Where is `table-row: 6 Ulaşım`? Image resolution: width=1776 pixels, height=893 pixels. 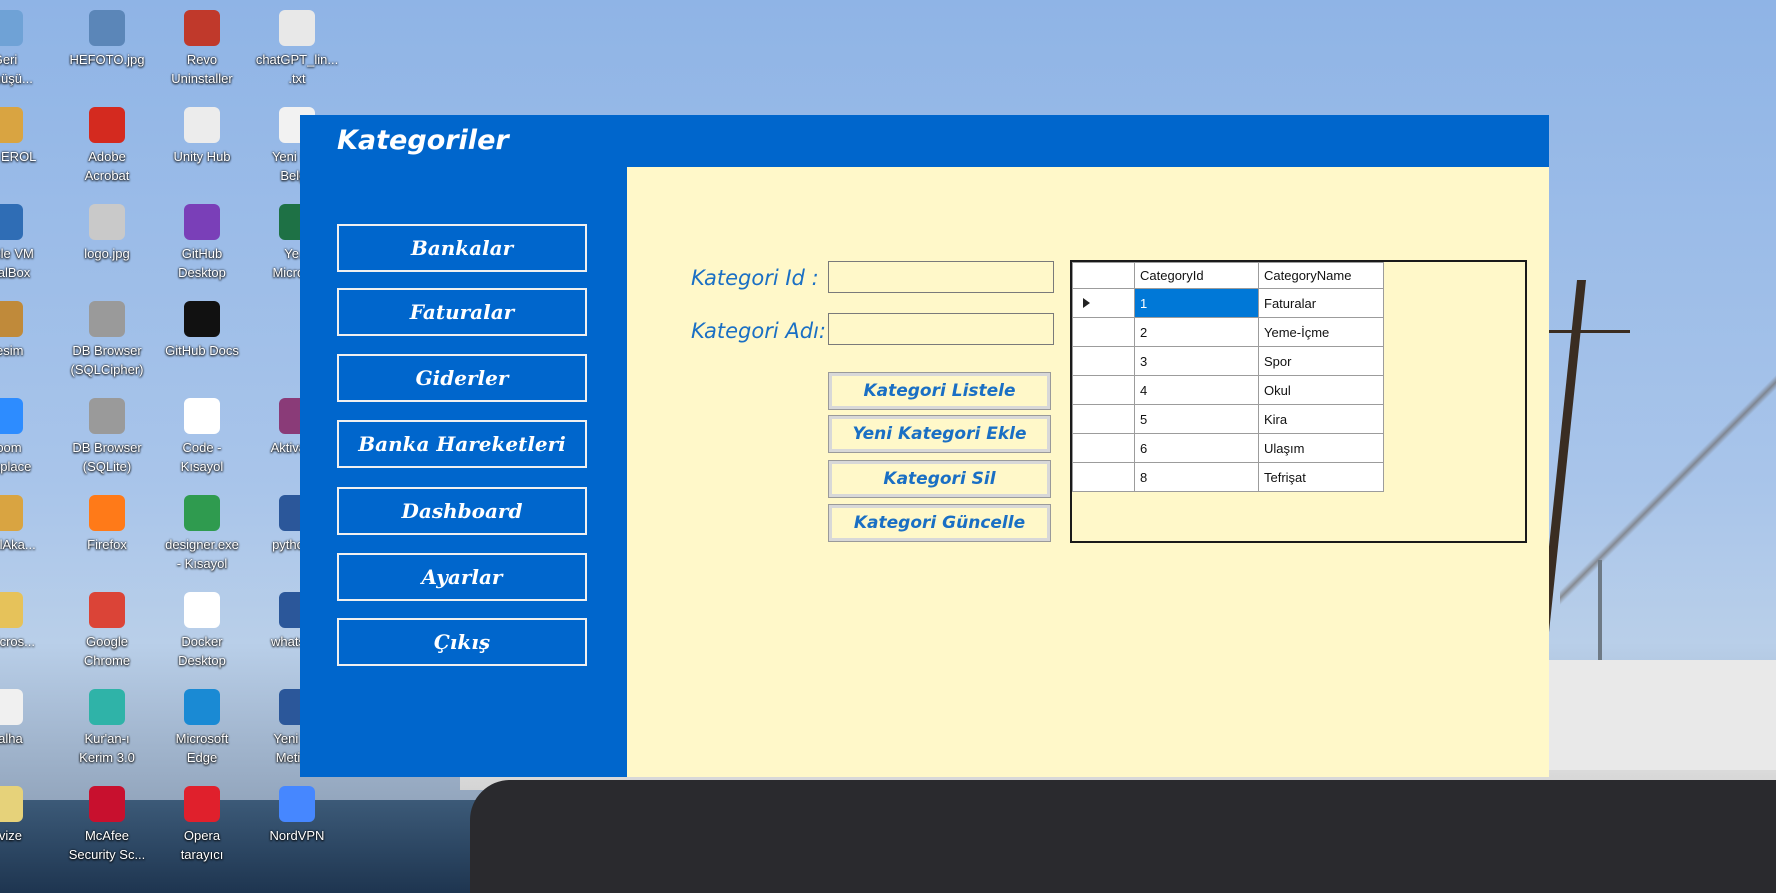 table-row: 6 Ulaşım is located at coordinates (1228, 448).